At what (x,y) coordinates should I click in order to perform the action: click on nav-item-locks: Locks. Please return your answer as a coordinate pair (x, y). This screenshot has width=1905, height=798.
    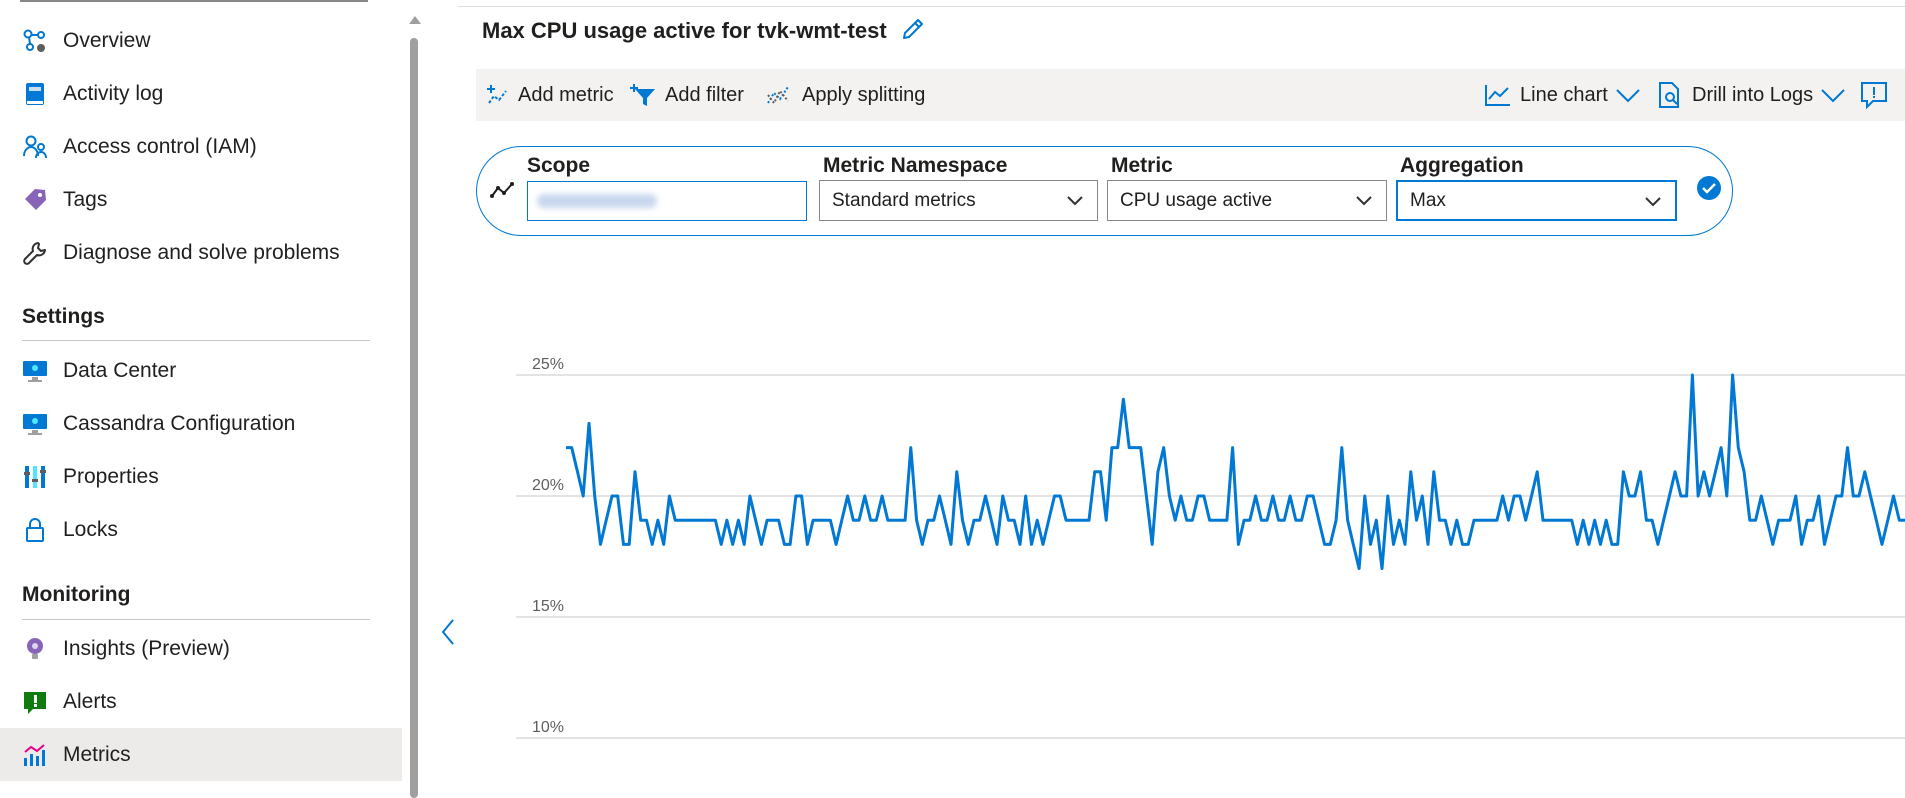
    Looking at the image, I should click on (201, 529).